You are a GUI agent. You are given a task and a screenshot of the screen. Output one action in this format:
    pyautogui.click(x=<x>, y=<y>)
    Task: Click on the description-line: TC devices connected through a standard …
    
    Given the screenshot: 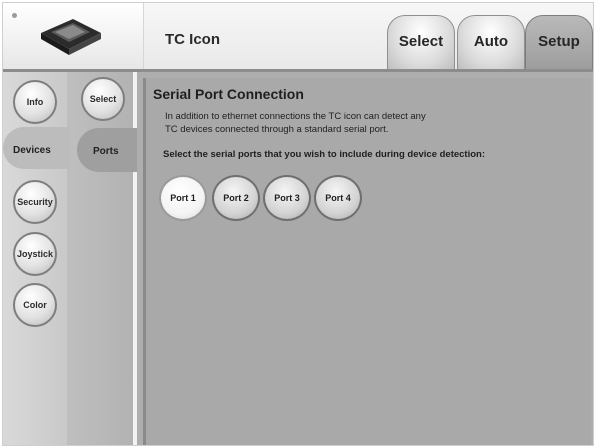 What is the action you would take?
    pyautogui.click(x=277, y=129)
    